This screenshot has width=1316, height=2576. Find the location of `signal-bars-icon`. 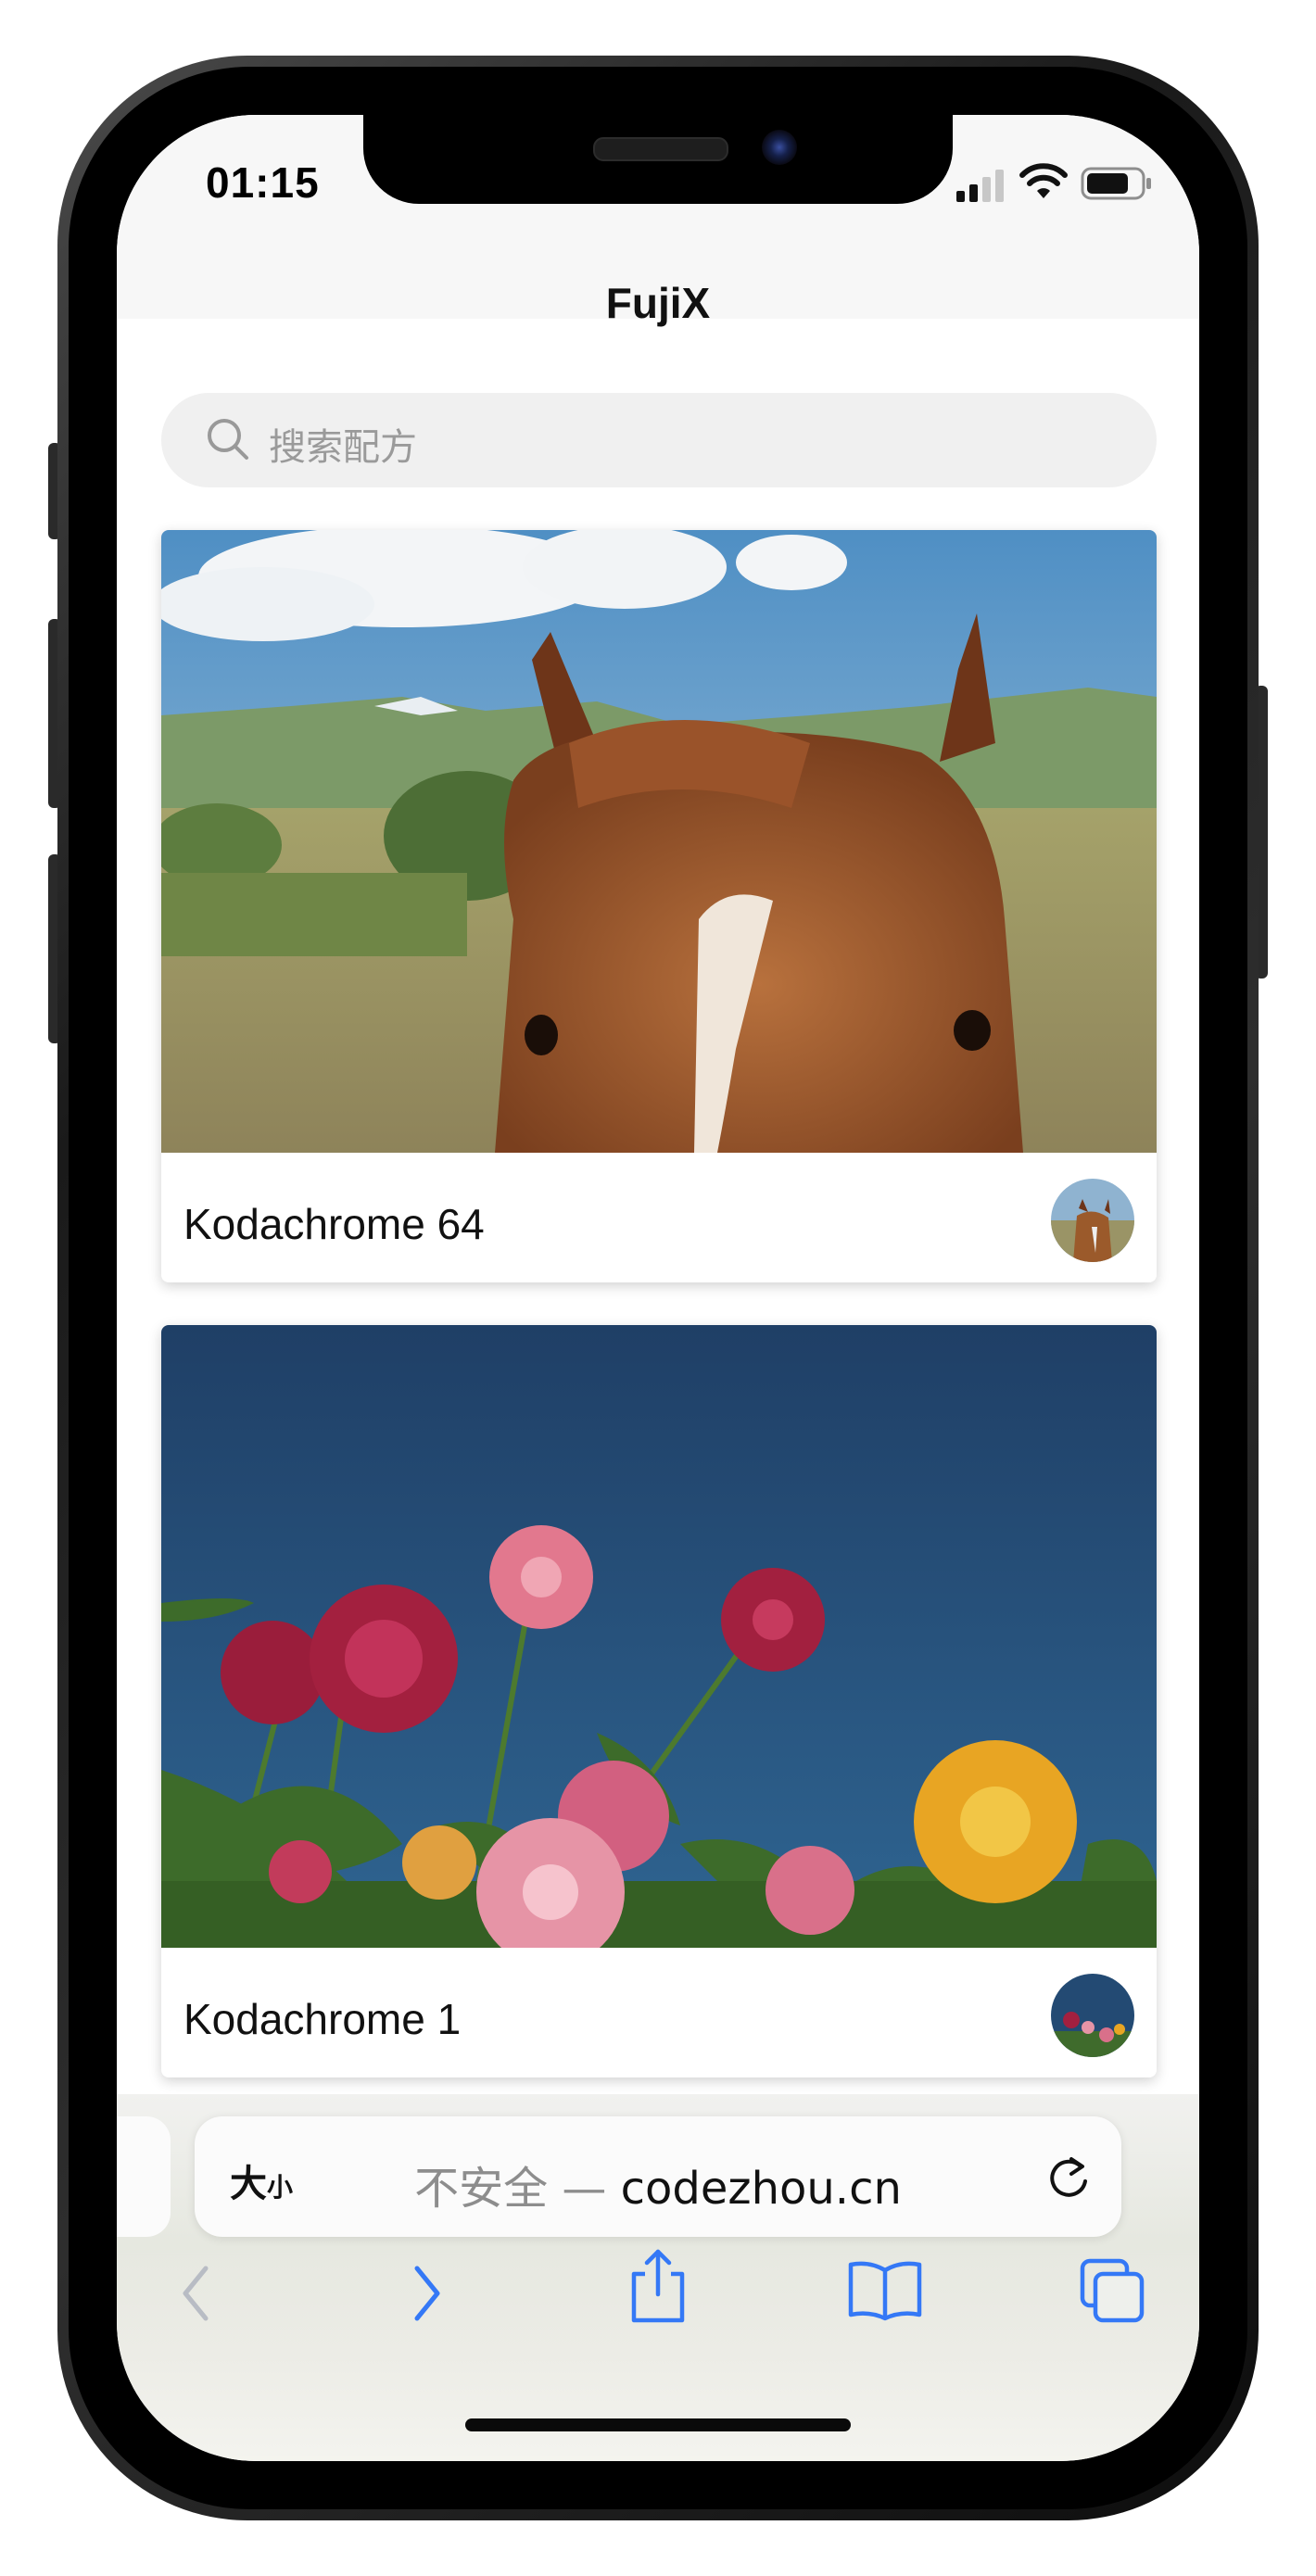

signal-bars-icon is located at coordinates (980, 186).